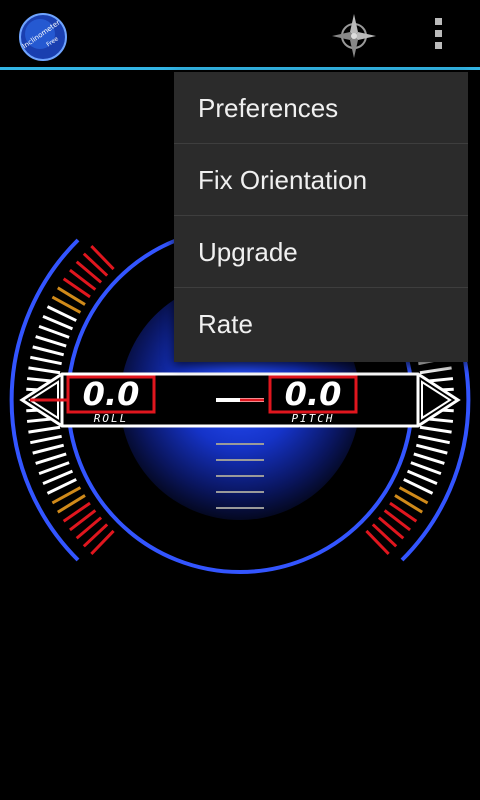  I want to click on roll-value: 0.0, so click(111, 394).